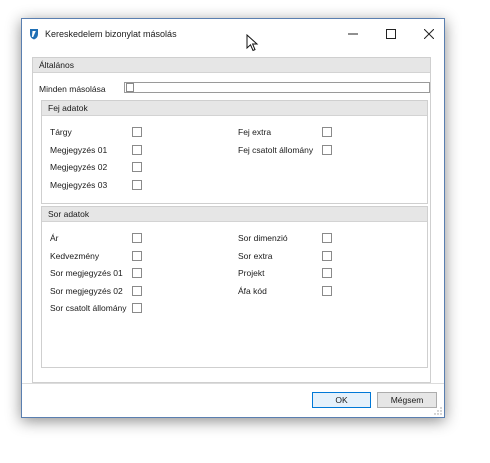 Image resolution: width=490 pixels, height=463 pixels. What do you see at coordinates (79, 167) in the screenshot?
I see `head-label-megjegyzes-02: Megjegyzés 02` at bounding box center [79, 167].